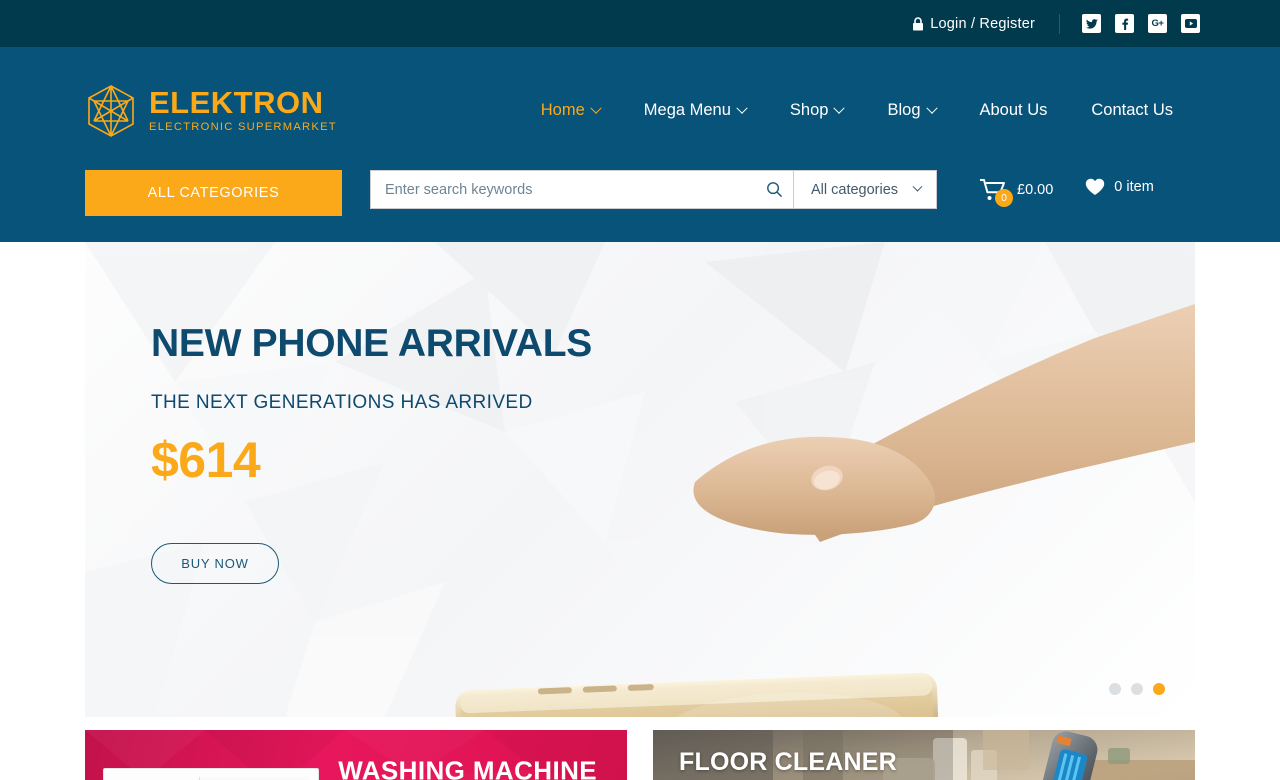  I want to click on nav-item-mega-menu: Mega Menu, so click(695, 110).